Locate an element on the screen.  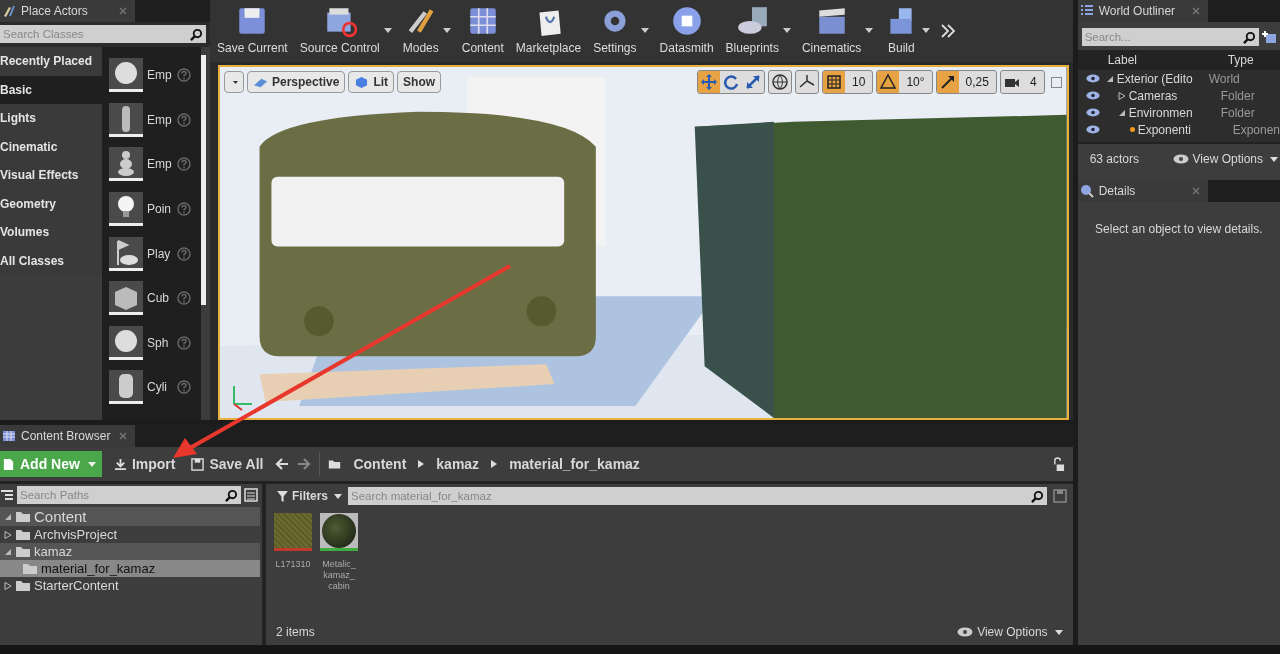
column-header: Label is located at coordinates (1152, 60).